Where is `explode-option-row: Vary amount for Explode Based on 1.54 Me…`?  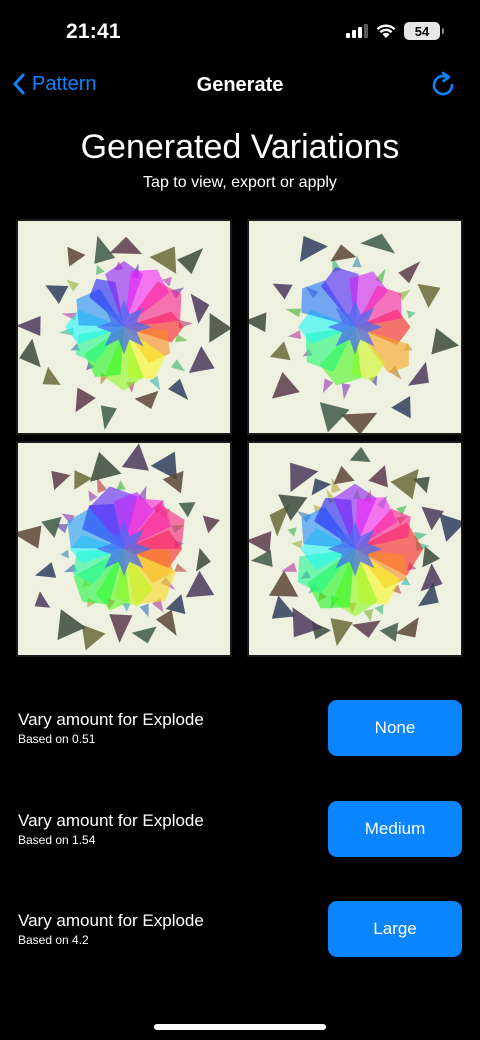
explode-option-row: Vary amount for Explode Based on 1.54 Me… is located at coordinates (240, 829).